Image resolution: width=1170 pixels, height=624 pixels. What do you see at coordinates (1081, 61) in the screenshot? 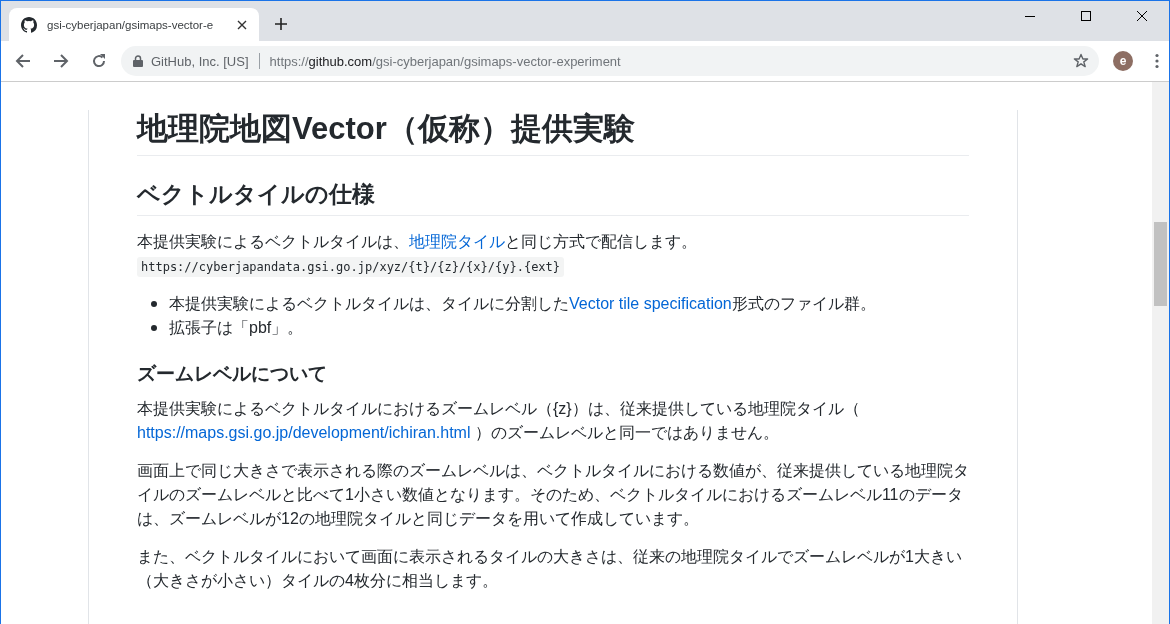
I see `star-icon` at bounding box center [1081, 61].